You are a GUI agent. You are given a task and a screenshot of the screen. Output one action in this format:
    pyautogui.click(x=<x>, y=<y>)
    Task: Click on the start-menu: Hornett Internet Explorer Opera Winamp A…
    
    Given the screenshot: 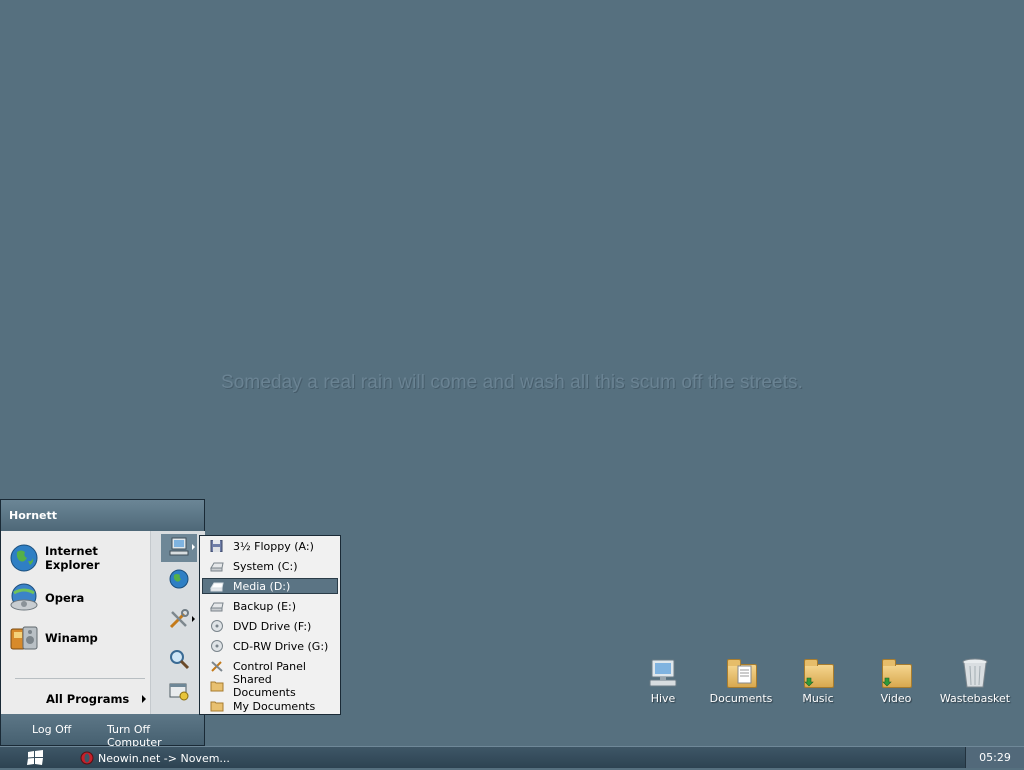 What is the action you would take?
    pyautogui.click(x=102, y=624)
    